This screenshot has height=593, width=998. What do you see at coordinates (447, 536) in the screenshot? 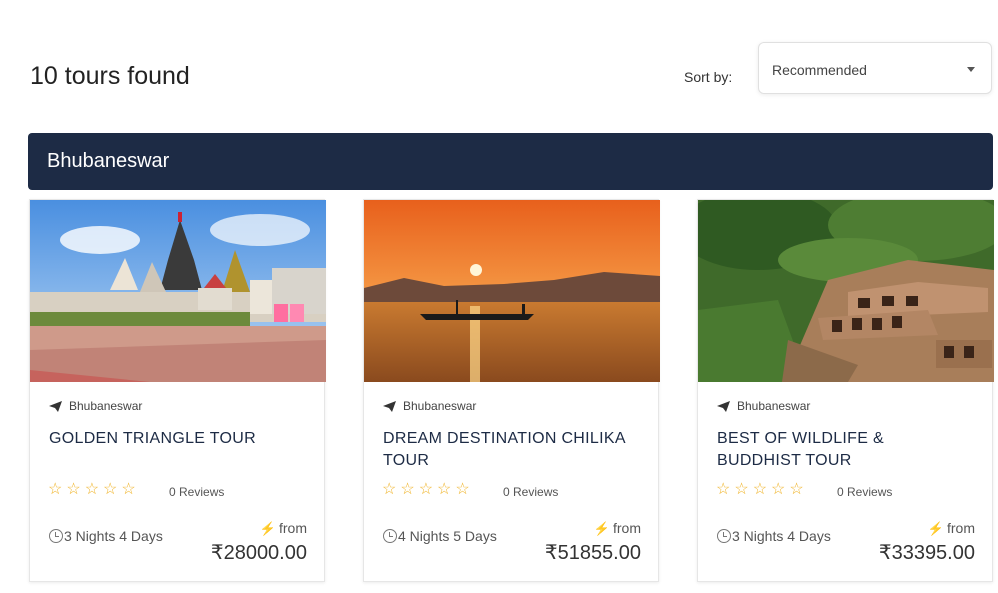
I see `tour-duration-text: 4 Nights 5 Days` at bounding box center [447, 536].